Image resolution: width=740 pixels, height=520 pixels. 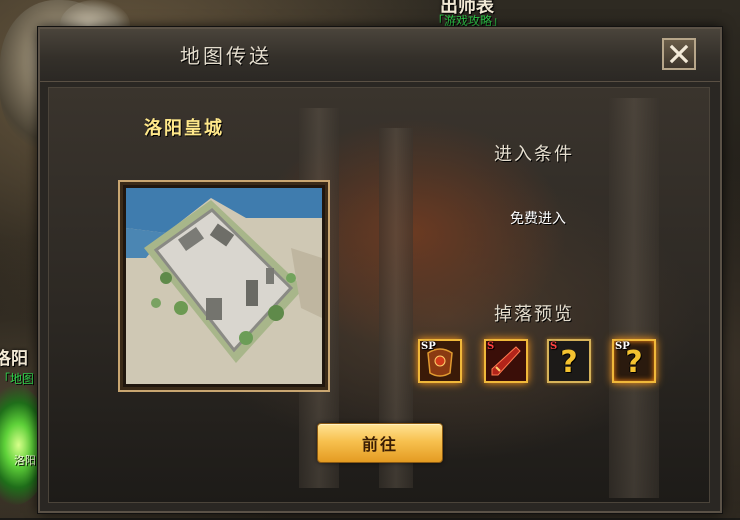 I want to click on close-button, so click(x=679, y=54).